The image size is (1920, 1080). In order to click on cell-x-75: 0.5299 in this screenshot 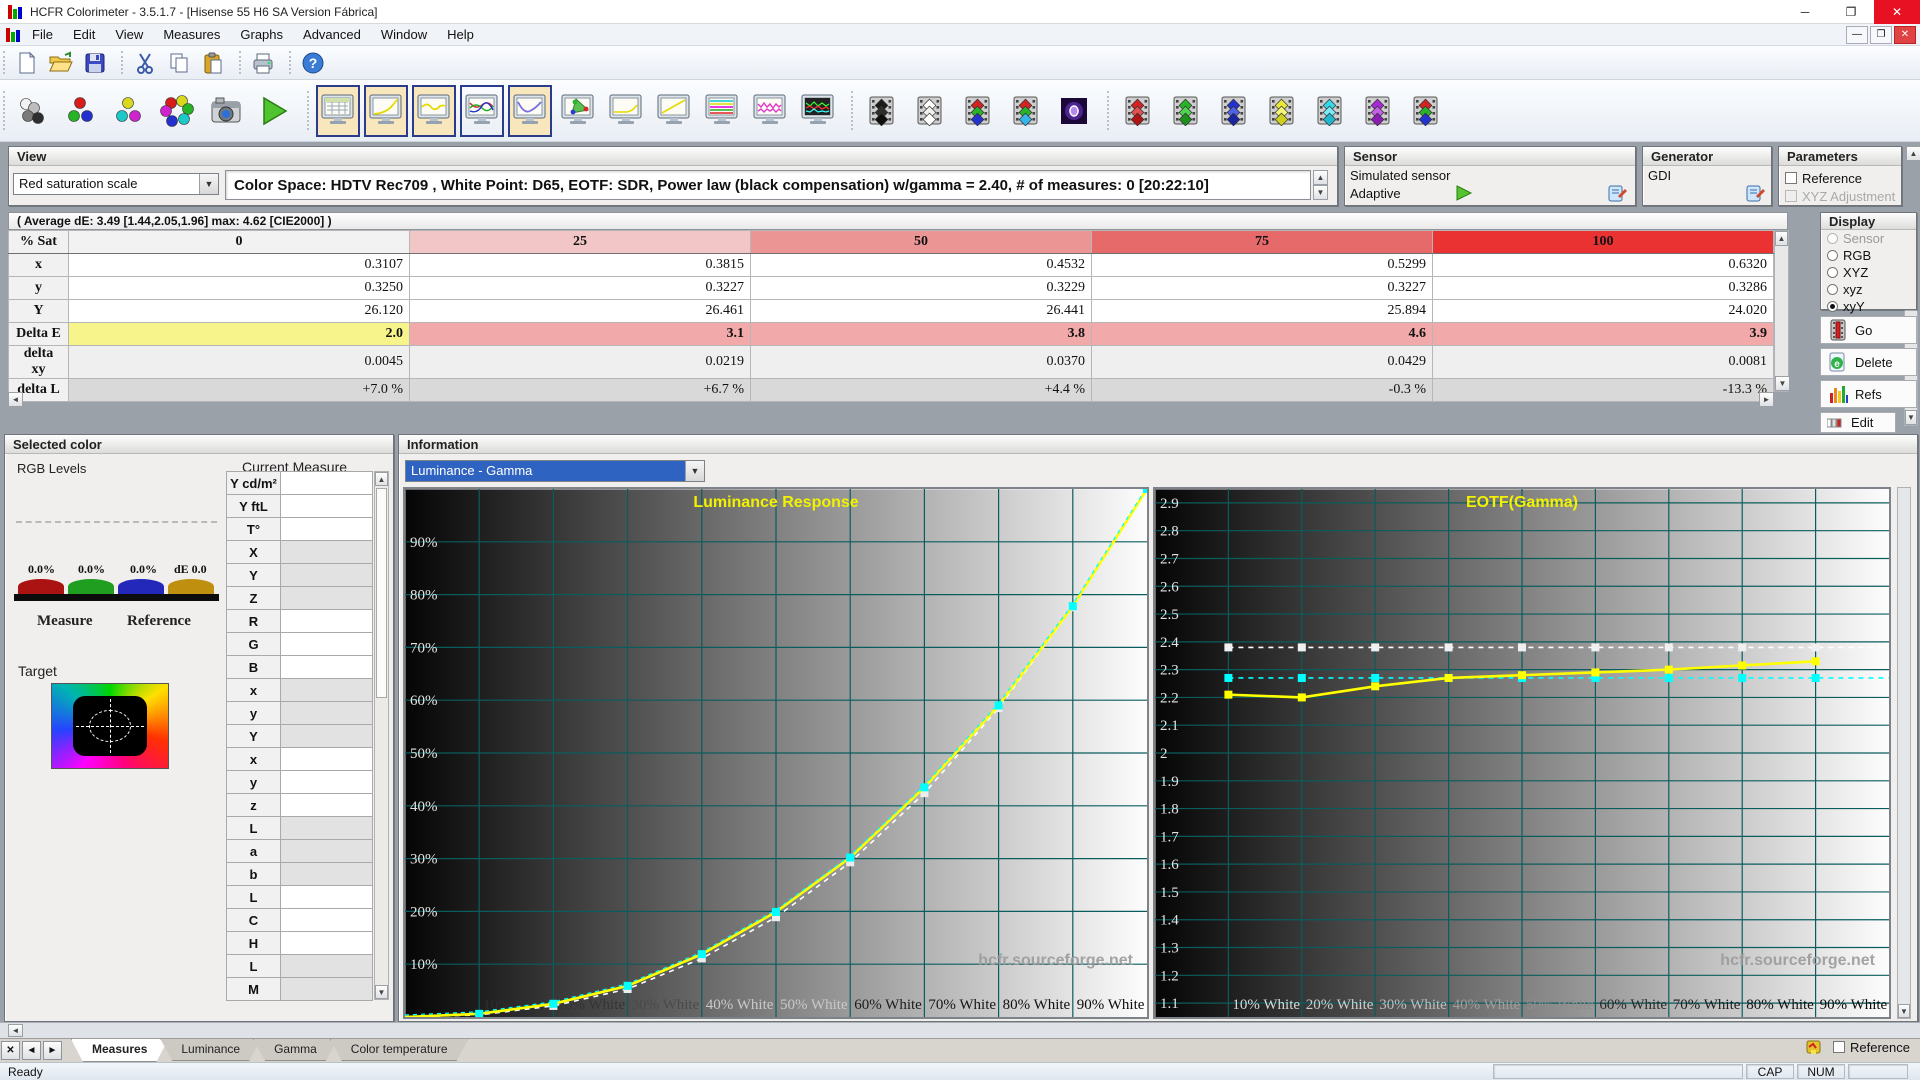, I will do `click(1262, 265)`.